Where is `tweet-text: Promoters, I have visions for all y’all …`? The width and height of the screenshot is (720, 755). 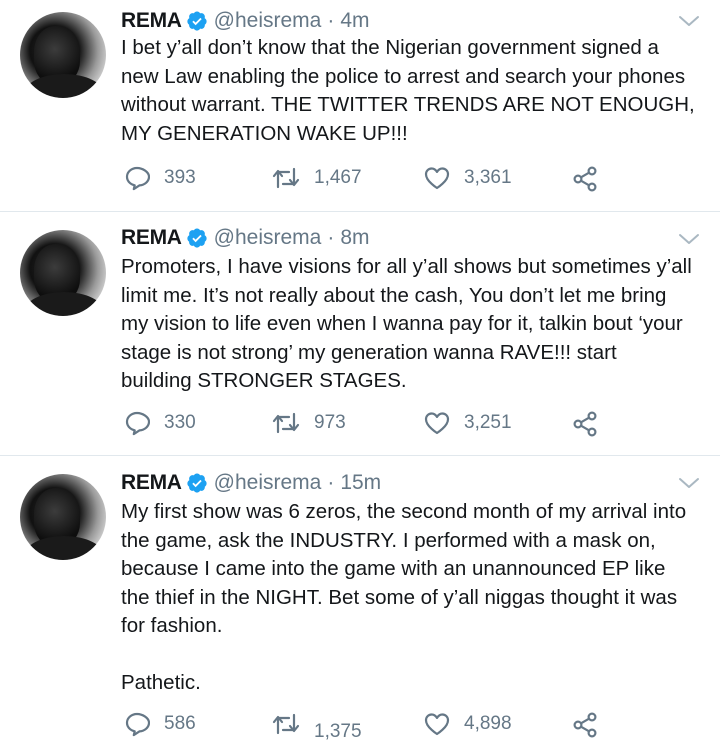 tweet-text: Promoters, I have visions for all y’all … is located at coordinates (406, 323).